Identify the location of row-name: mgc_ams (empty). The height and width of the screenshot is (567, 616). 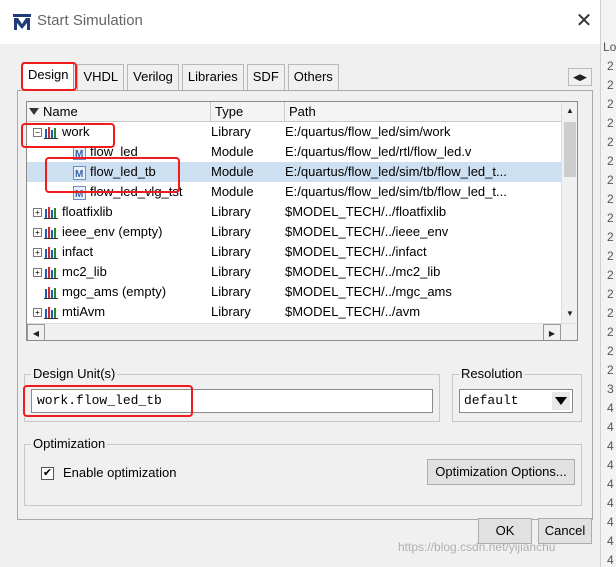
(114, 291).